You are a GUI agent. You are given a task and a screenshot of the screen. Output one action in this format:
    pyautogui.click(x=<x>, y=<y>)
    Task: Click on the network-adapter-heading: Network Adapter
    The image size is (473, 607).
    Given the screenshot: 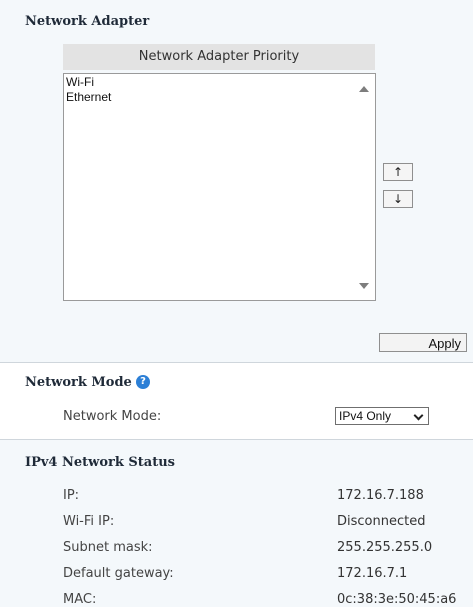 What is the action you would take?
    pyautogui.click(x=87, y=21)
    